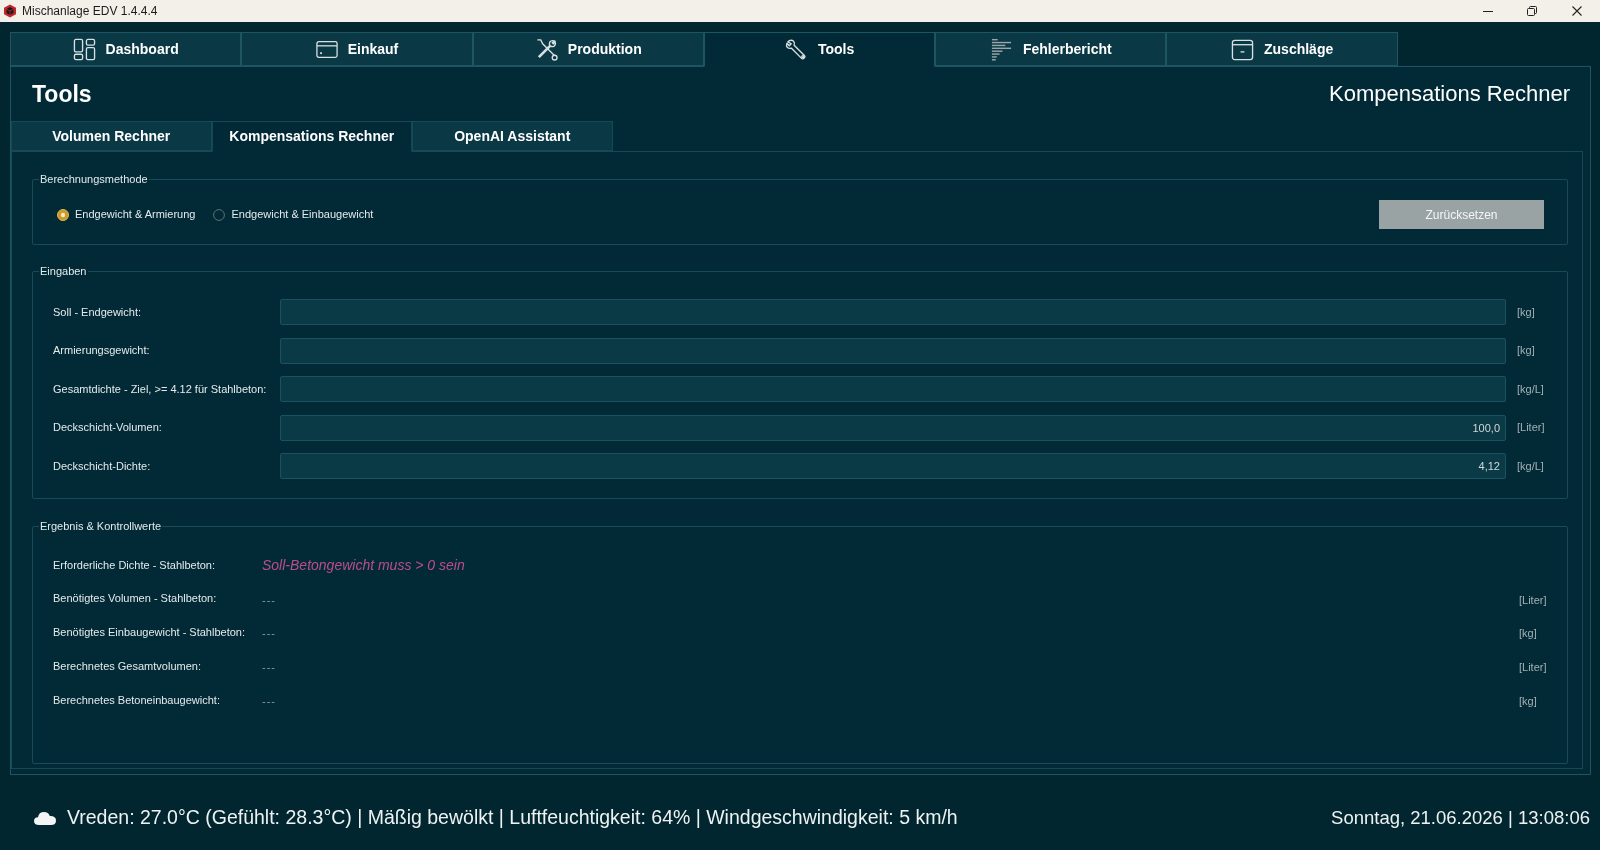 The image size is (1600, 850). Describe the element at coordinates (311, 136) in the screenshot. I see `subtab: Kompensations Rechner` at that location.